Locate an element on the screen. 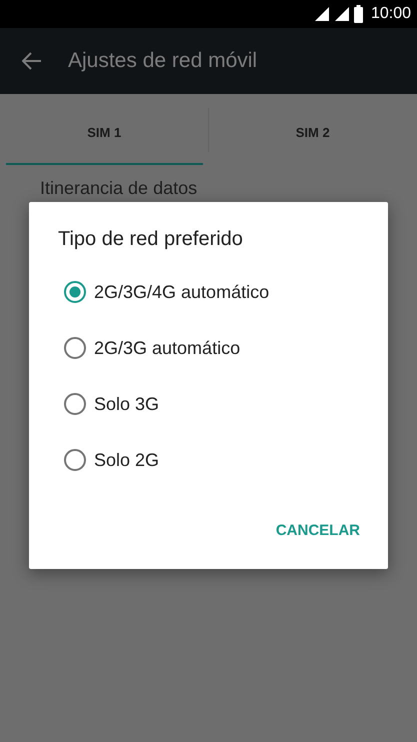 This screenshot has width=417, height=742. network-option: 2G/3G automático is located at coordinates (208, 348).